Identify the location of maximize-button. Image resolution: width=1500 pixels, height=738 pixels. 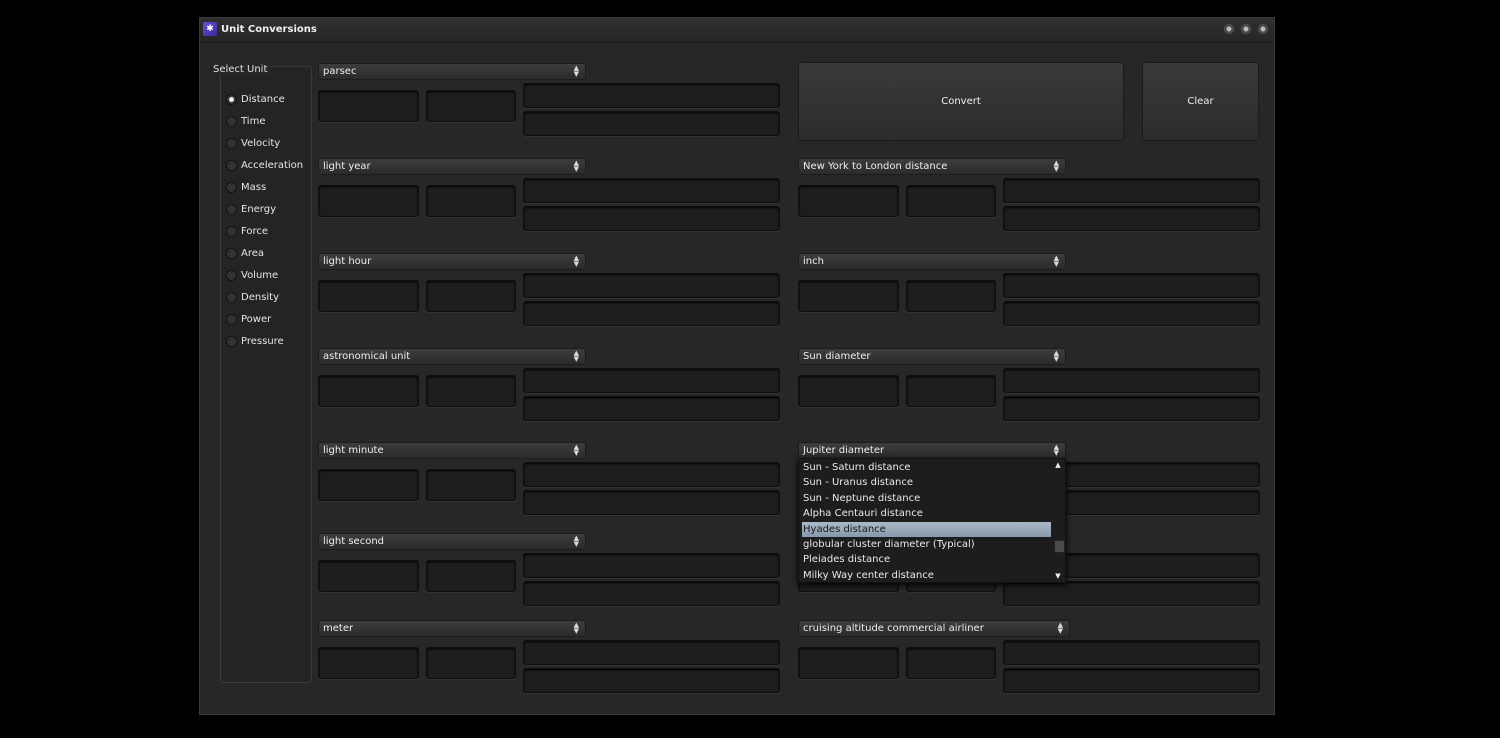
(1246, 29).